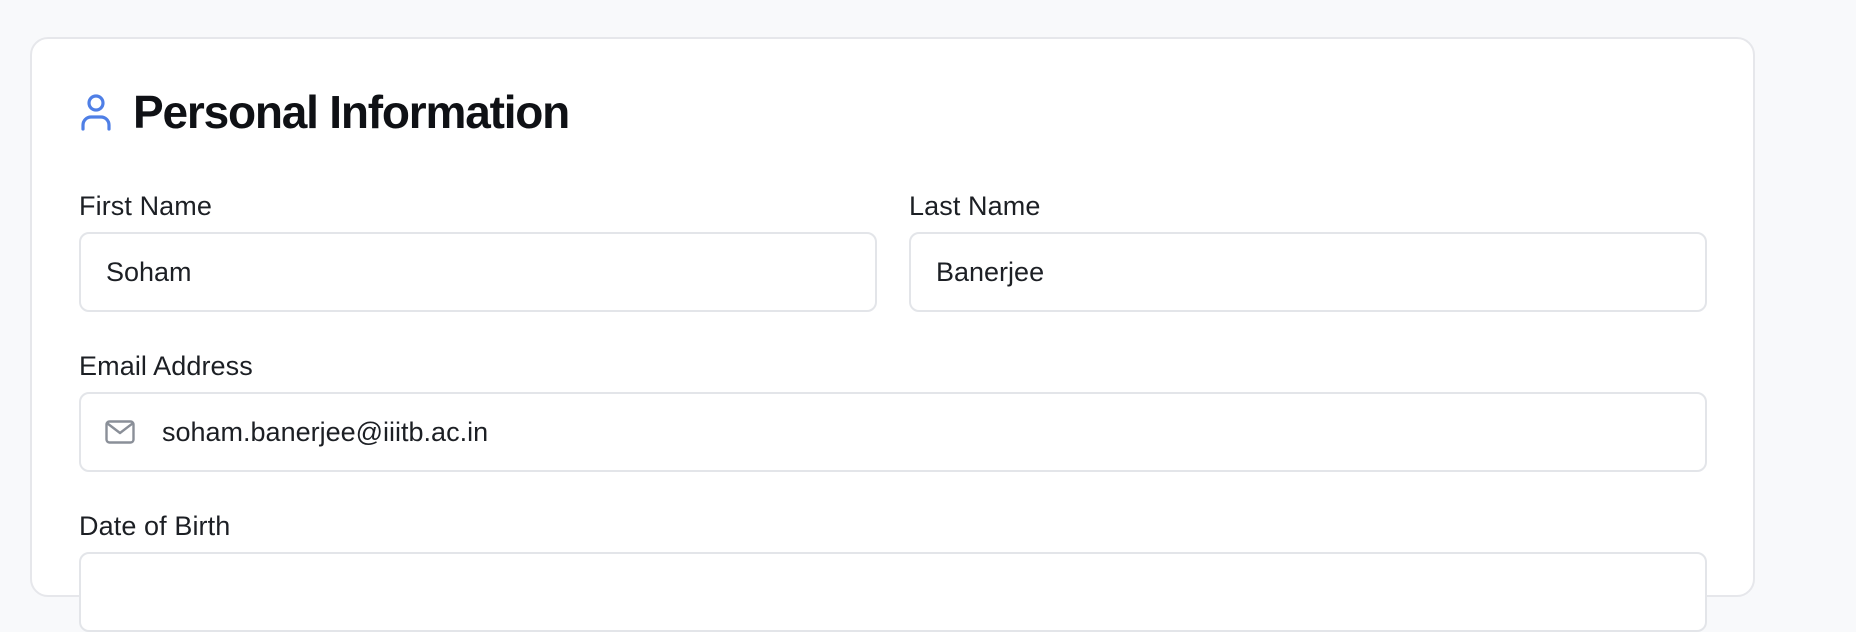 Image resolution: width=1856 pixels, height=632 pixels. What do you see at coordinates (351, 112) in the screenshot?
I see `section-title: Personal Information` at bounding box center [351, 112].